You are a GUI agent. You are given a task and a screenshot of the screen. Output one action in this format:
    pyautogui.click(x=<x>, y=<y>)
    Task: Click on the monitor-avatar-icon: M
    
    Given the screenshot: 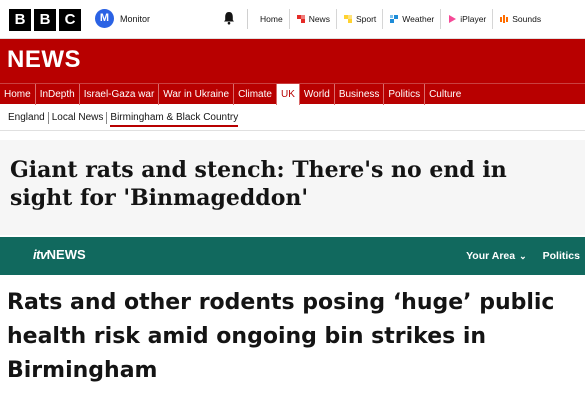 What is the action you would take?
    pyautogui.click(x=104, y=18)
    